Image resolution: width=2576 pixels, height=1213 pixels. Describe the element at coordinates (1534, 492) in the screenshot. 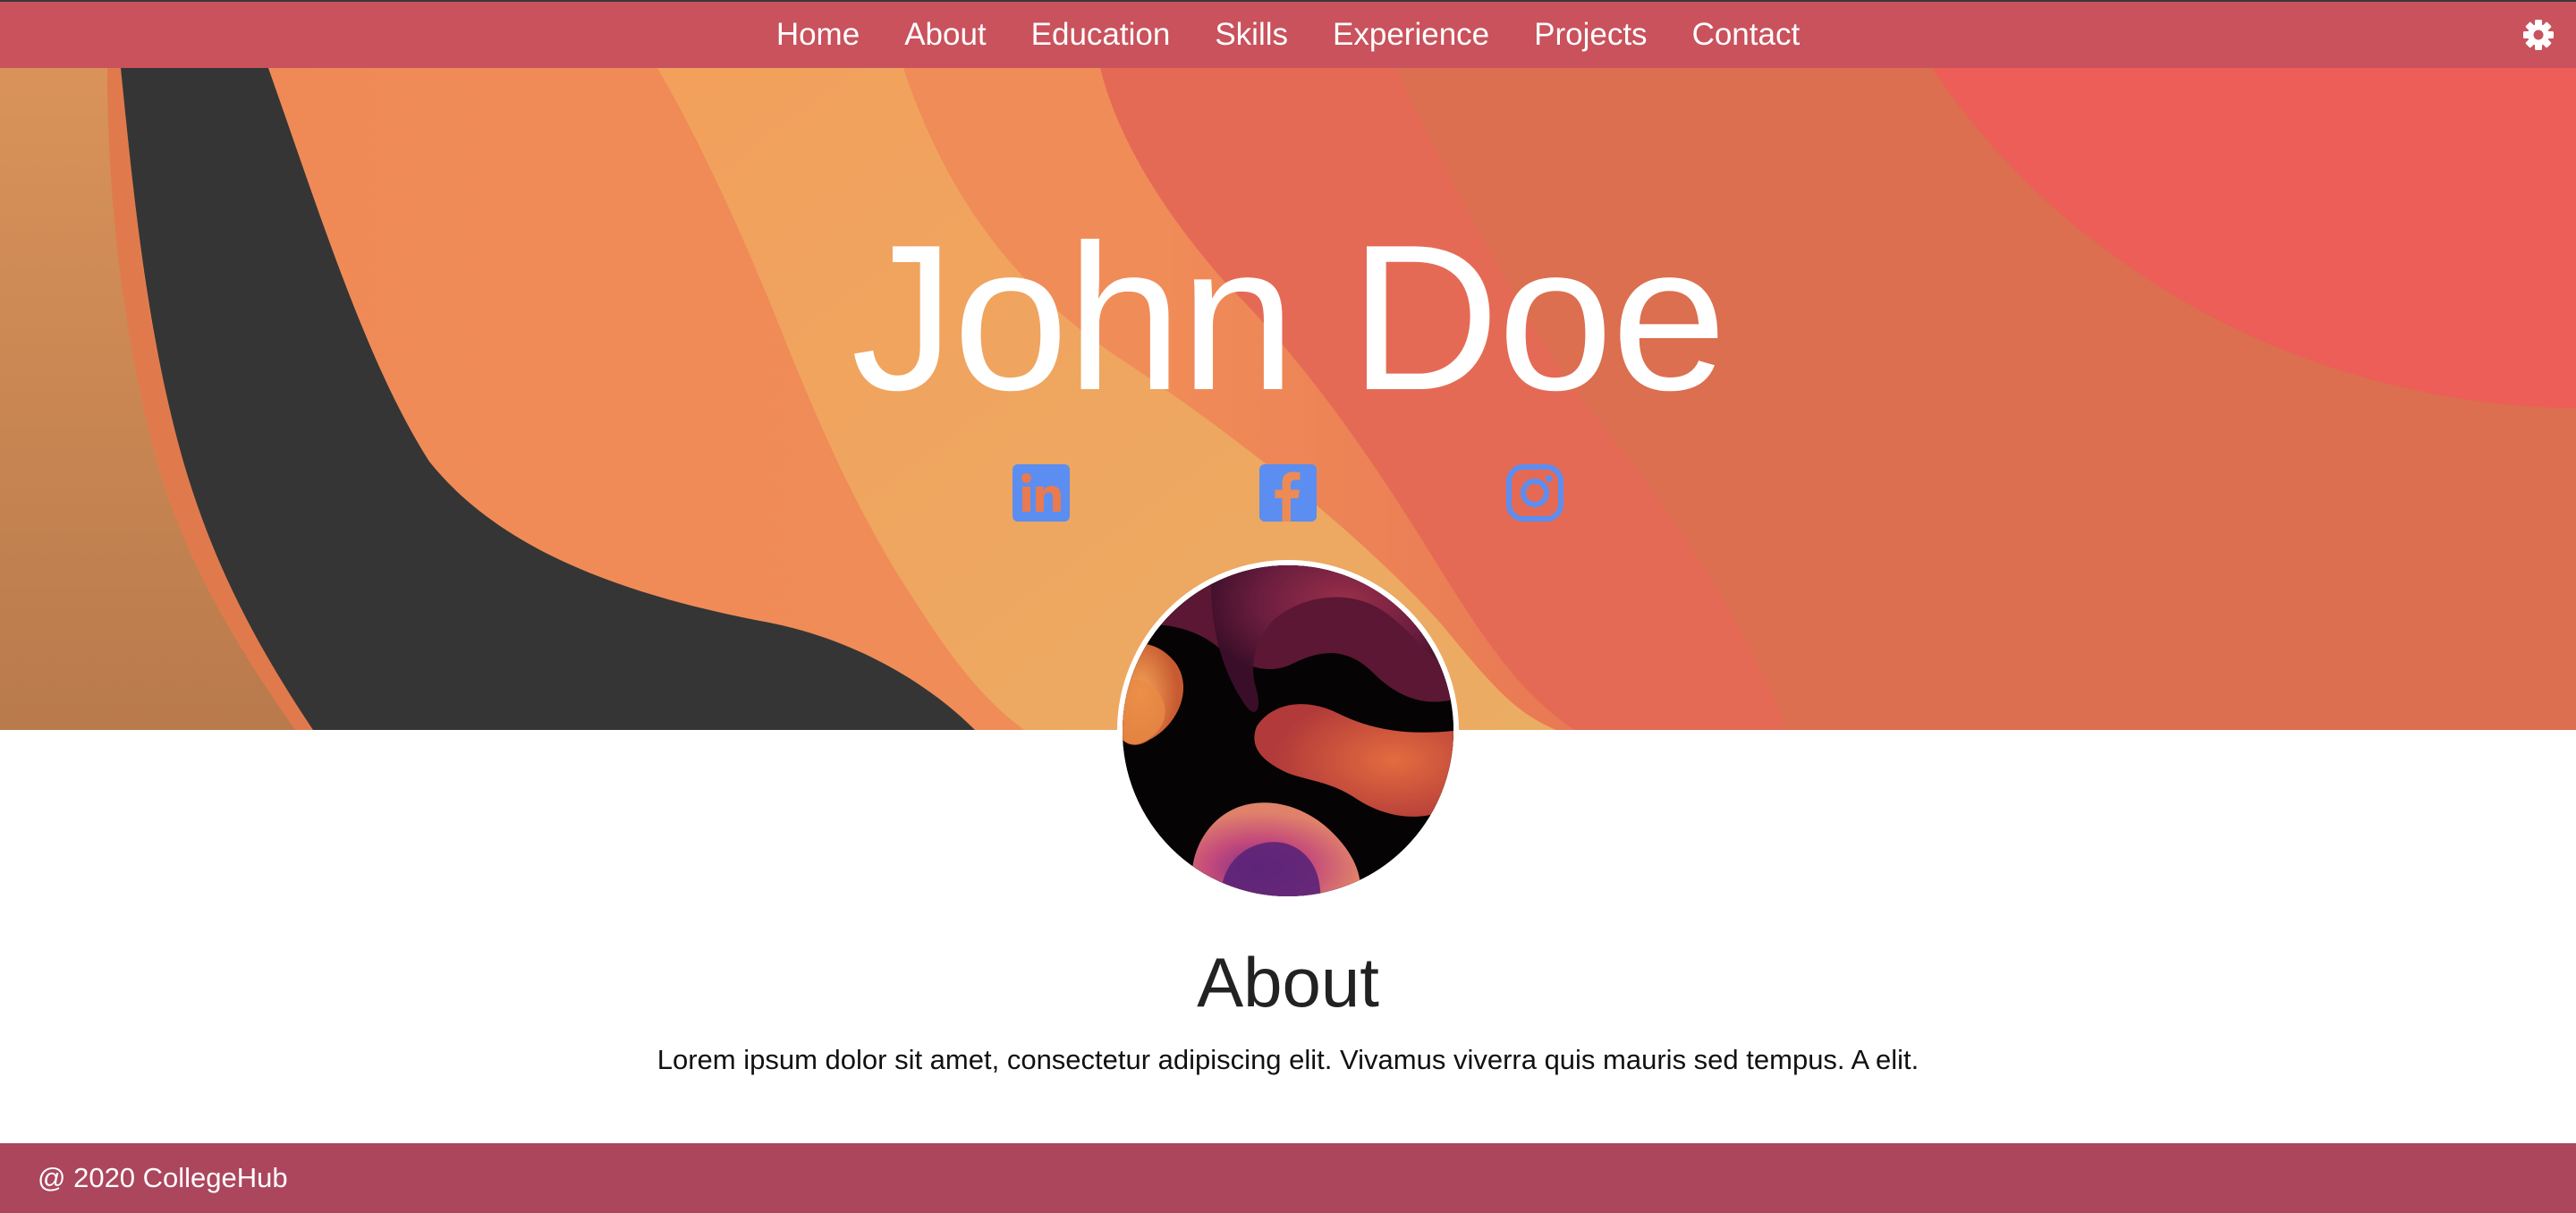

I see `instagram-icon` at that location.